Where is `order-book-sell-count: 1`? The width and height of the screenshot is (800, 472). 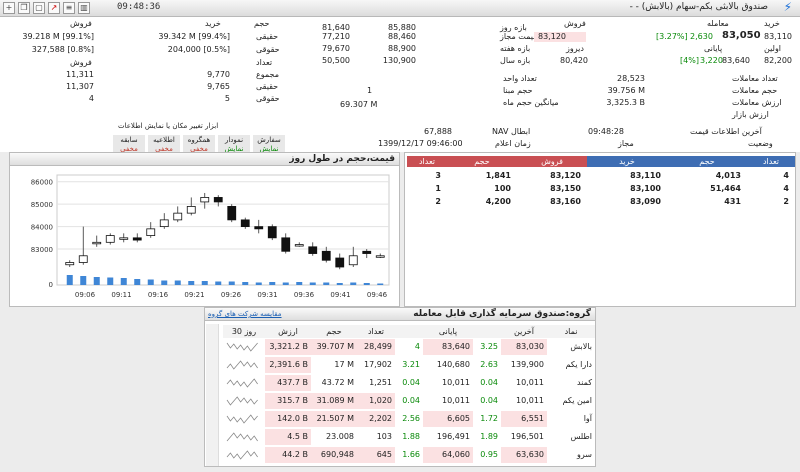
order-book-sell-count: 1 is located at coordinates (427, 188).